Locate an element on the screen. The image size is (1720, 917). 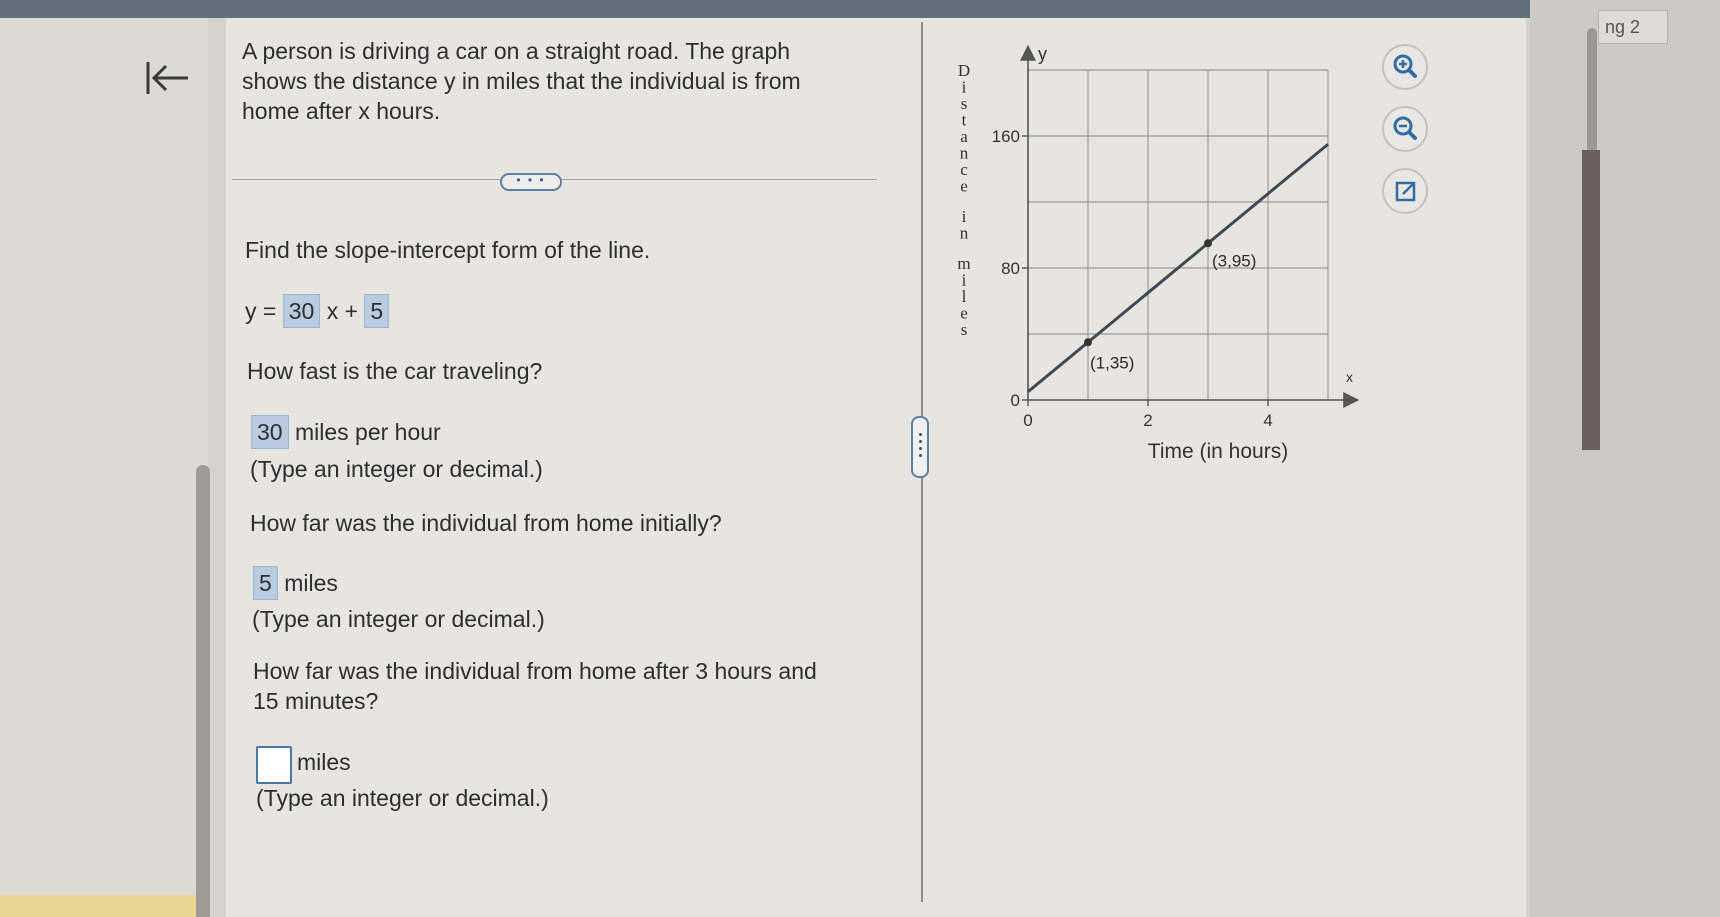
initial-distance-answer-field: 5 is located at coordinates (265, 583).